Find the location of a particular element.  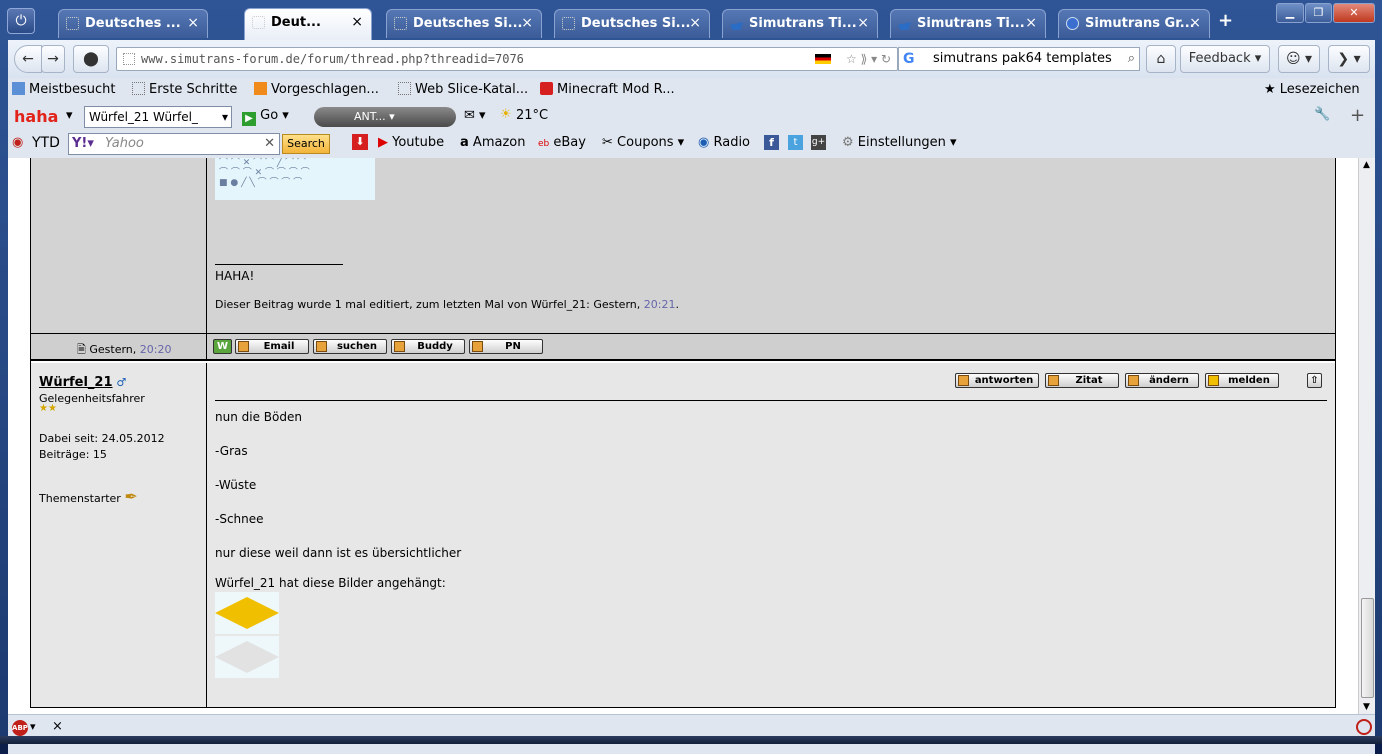

attachment-yellow-tile is located at coordinates (247, 613).